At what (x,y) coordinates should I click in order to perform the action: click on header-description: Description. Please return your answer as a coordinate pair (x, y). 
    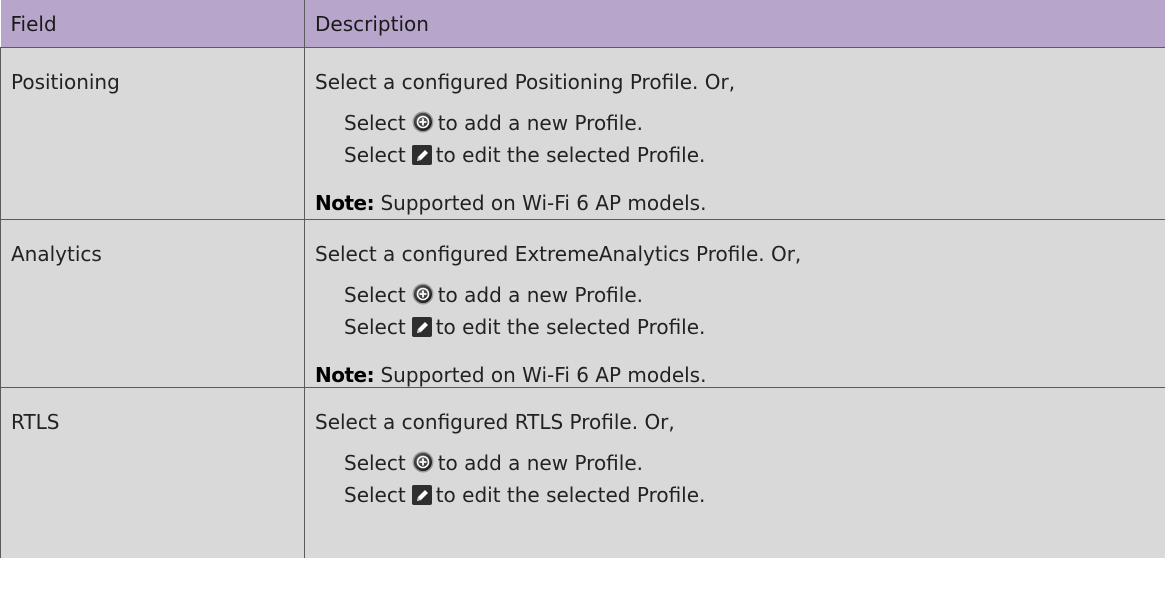
    Looking at the image, I should click on (734, 24).